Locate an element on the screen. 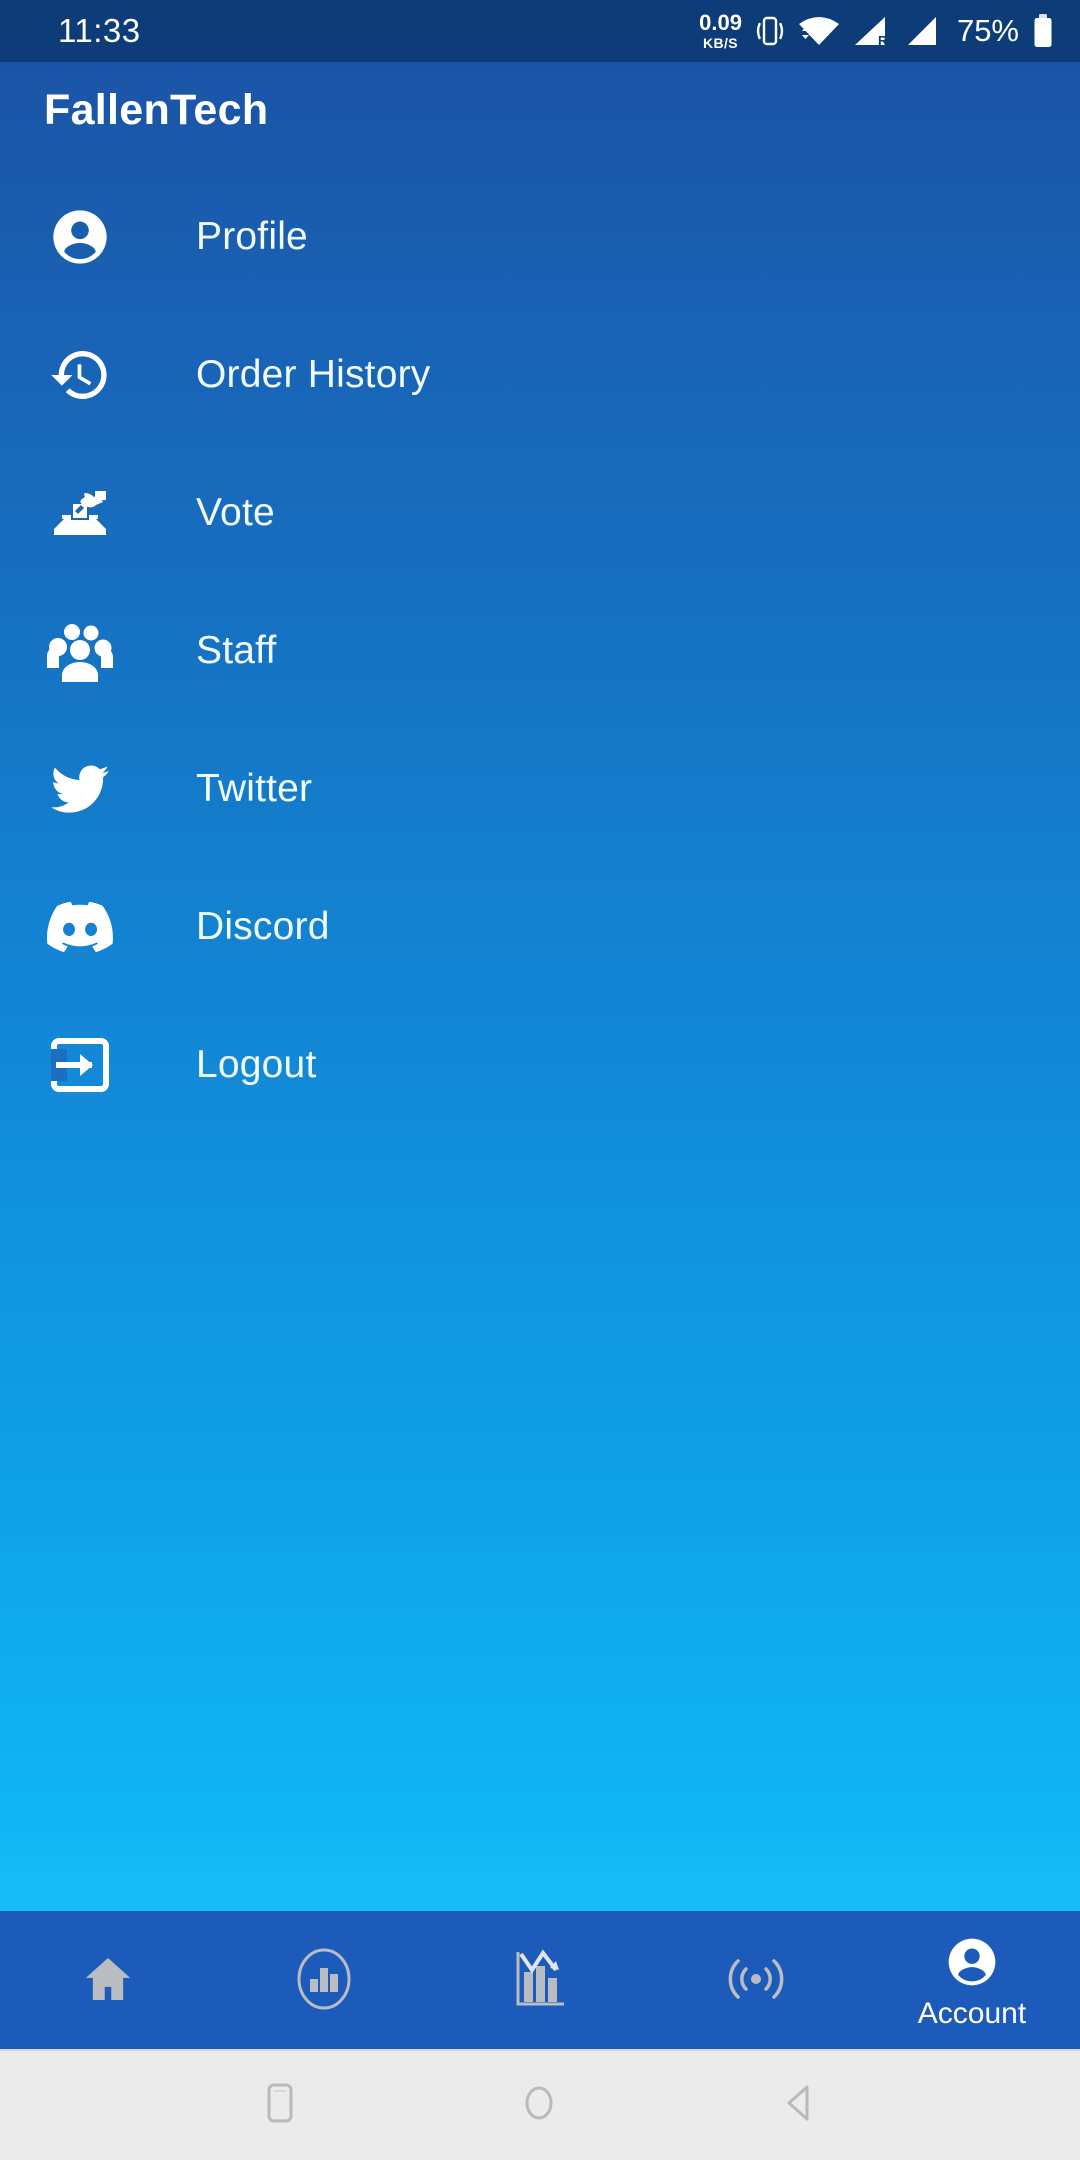 The width and height of the screenshot is (1080, 2160). bottom-nav-item-home is located at coordinates (108, 1980).